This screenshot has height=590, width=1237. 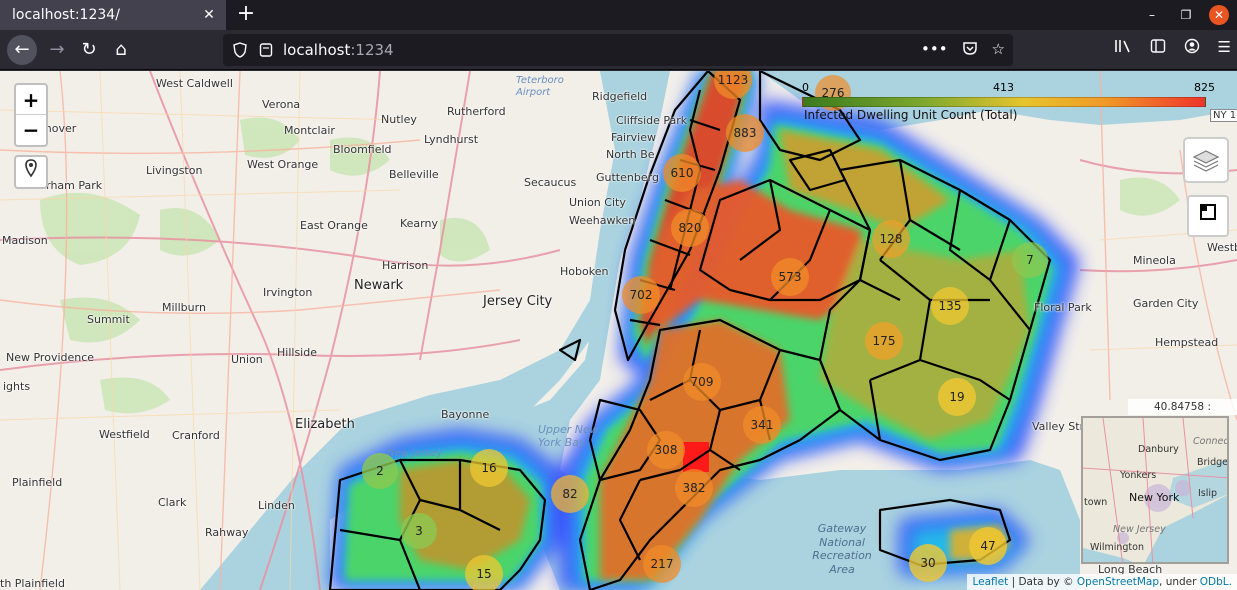 I want to click on minimap-place: Wilmington, so click(x=1117, y=547).